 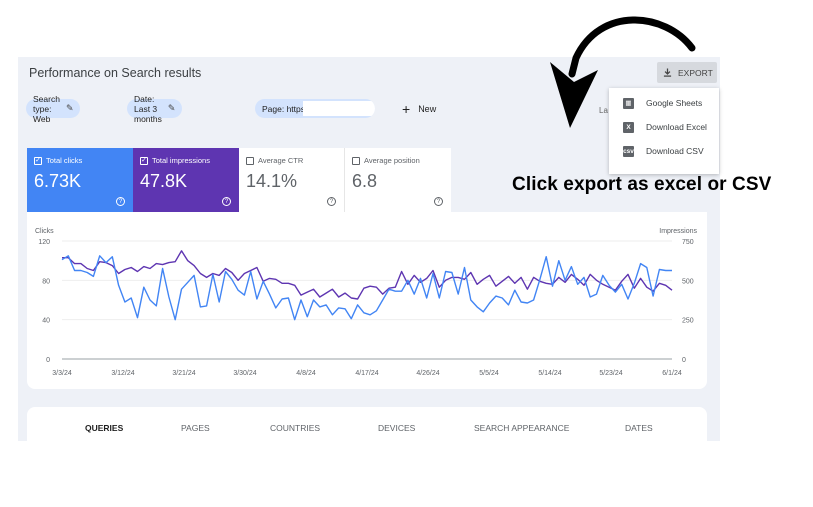 What do you see at coordinates (688, 321) in the screenshot?
I see `right-tick-label: 250` at bounding box center [688, 321].